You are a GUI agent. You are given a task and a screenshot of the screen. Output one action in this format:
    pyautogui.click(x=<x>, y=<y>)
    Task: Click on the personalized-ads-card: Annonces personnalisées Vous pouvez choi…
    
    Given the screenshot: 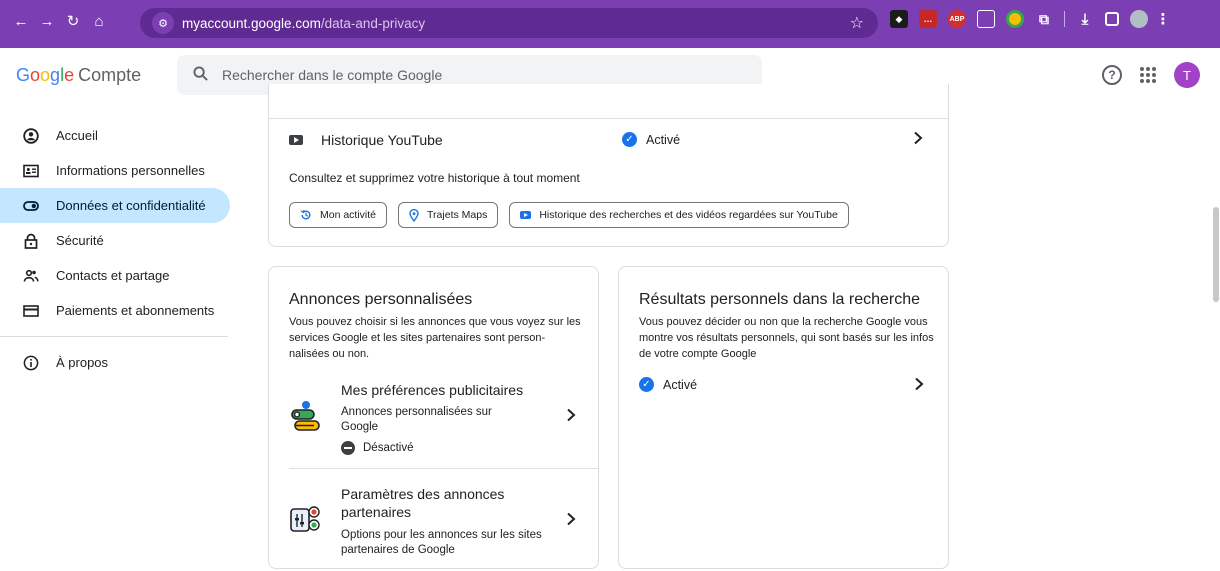 What is the action you would take?
    pyautogui.click(x=433, y=417)
    